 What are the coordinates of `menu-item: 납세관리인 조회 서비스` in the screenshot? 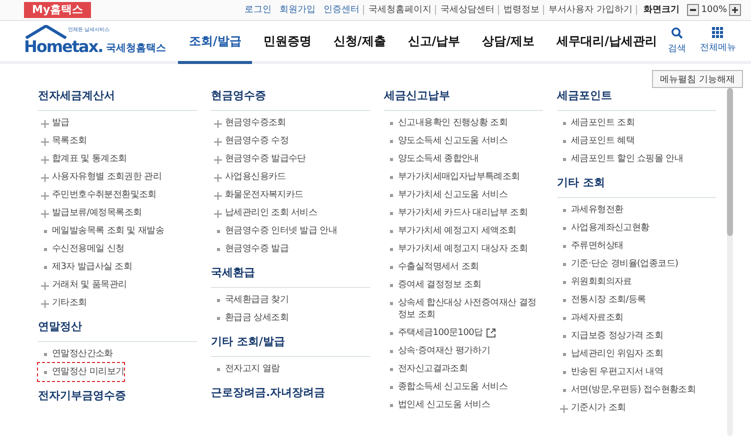 It's located at (264, 213).